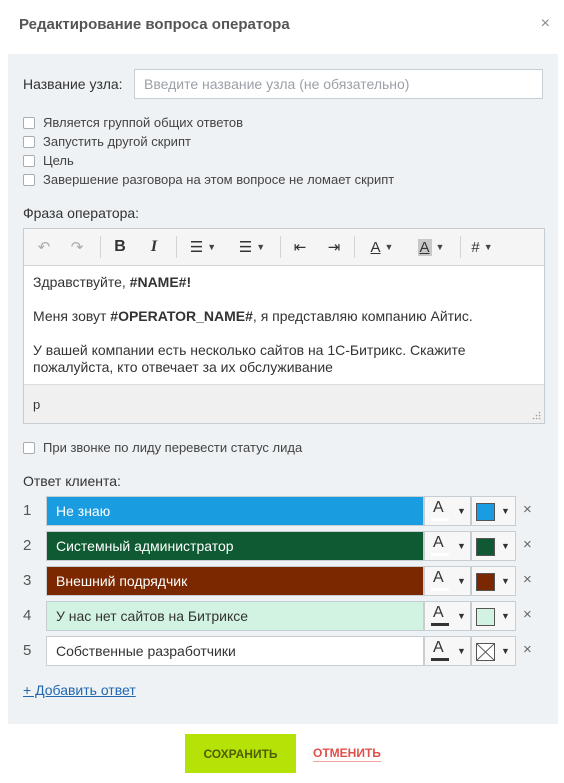 The width and height of the screenshot is (564, 783). What do you see at coordinates (362, 316) in the screenshot?
I see `text: , я представляю компанию Айтис.` at bounding box center [362, 316].